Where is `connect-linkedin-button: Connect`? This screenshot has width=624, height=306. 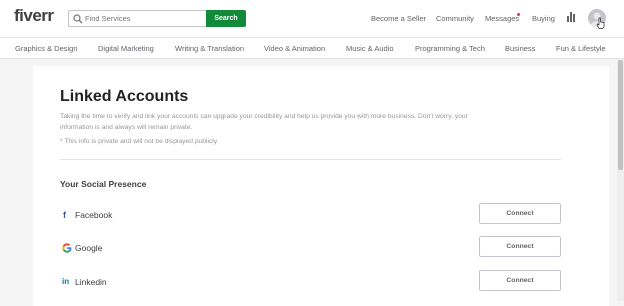 connect-linkedin-button: Connect is located at coordinates (520, 280).